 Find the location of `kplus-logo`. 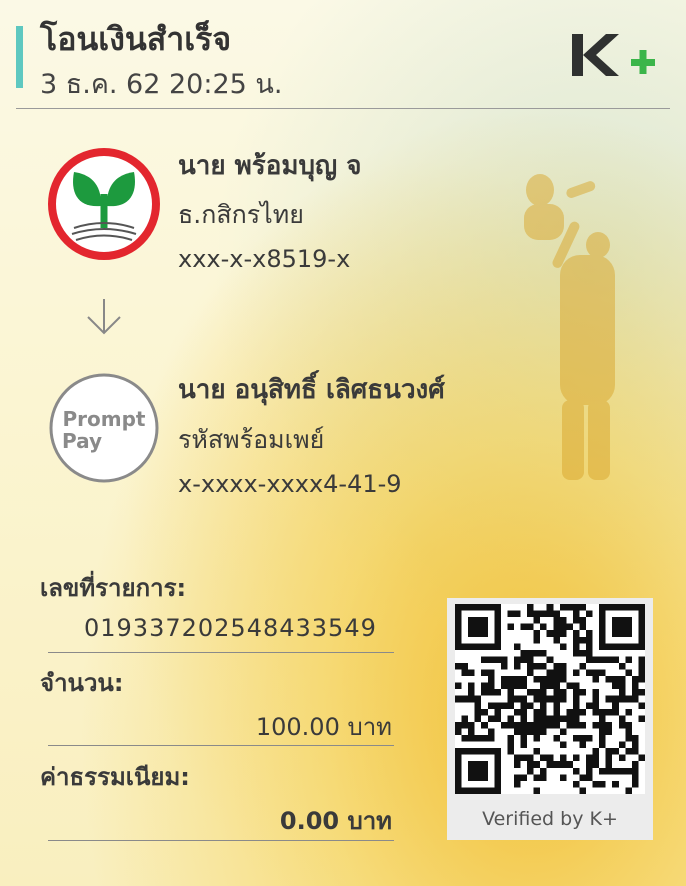

kplus-logo is located at coordinates (613, 55).